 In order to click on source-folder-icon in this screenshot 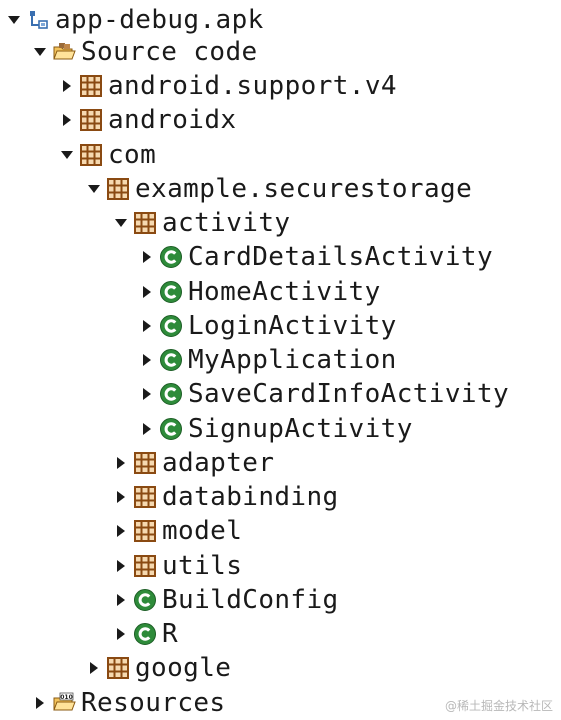, I will do `click(64, 52)`.